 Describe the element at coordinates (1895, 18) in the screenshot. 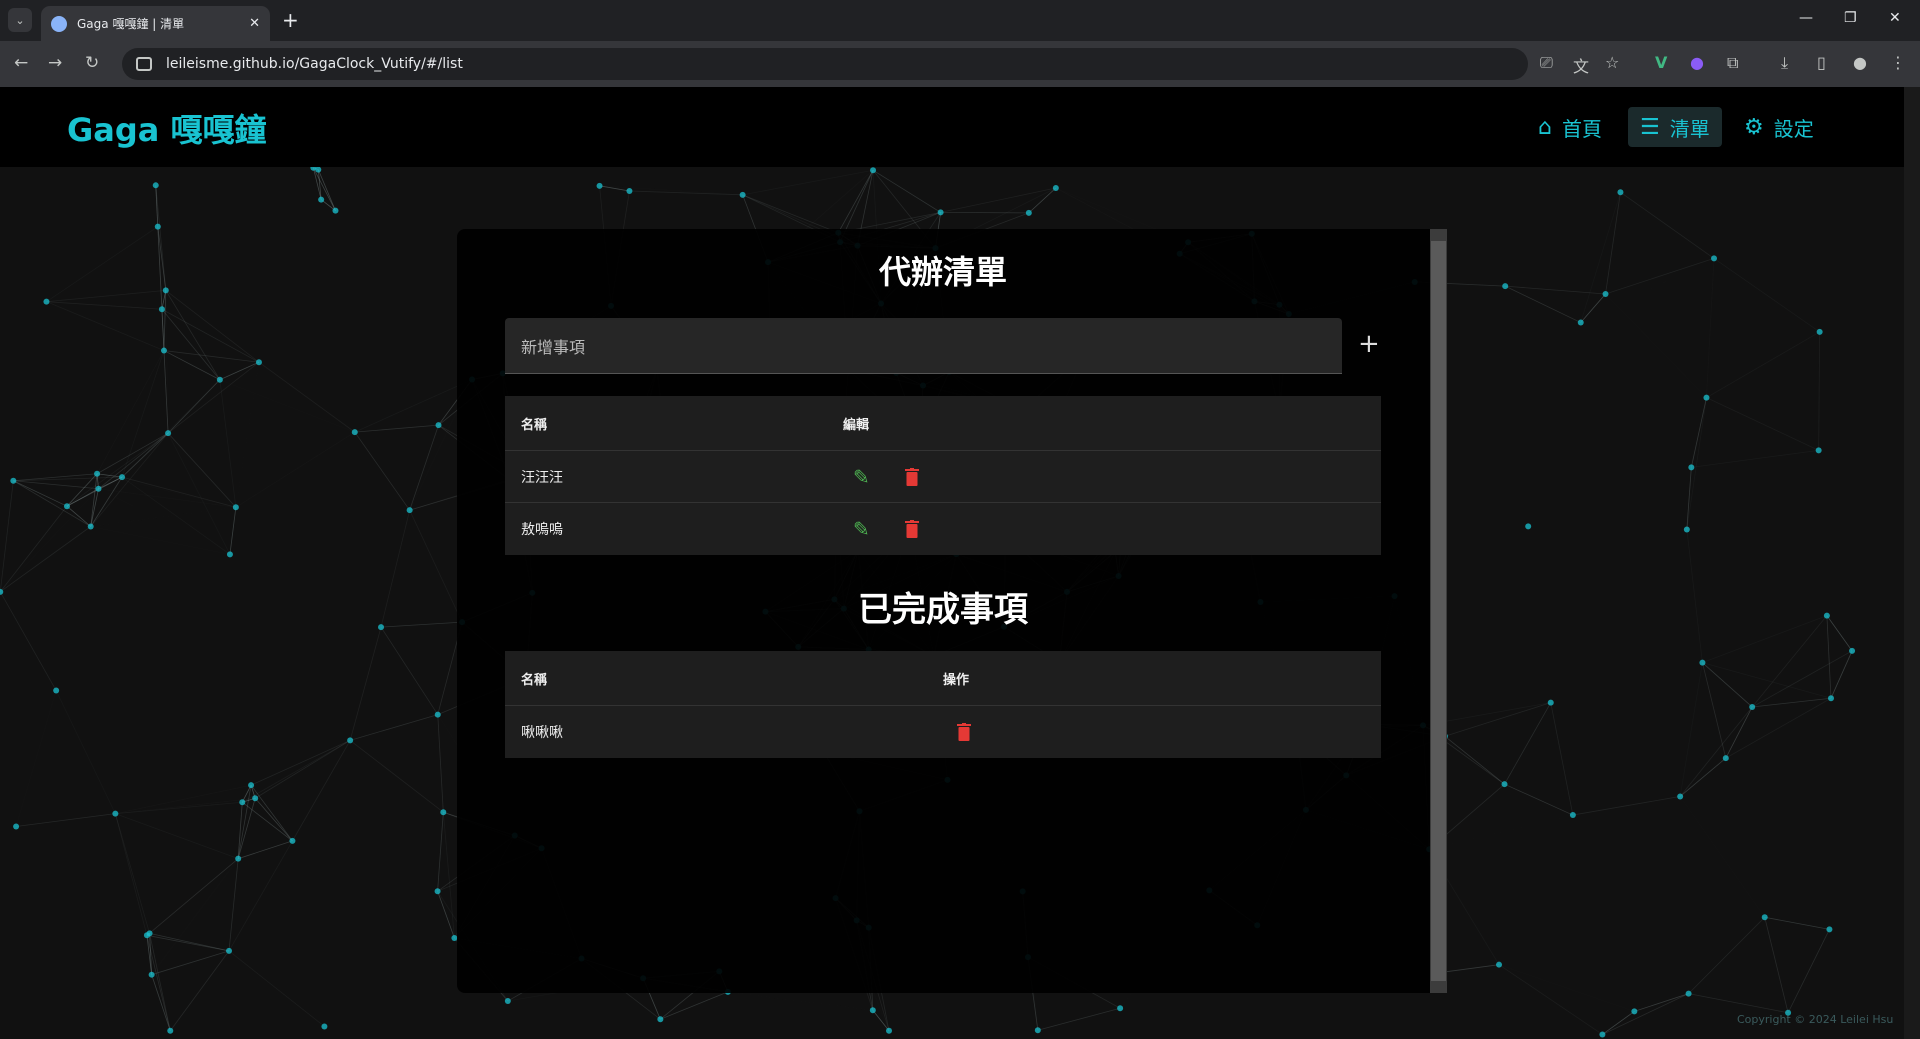

I see `window-close-icon: ✕` at that location.